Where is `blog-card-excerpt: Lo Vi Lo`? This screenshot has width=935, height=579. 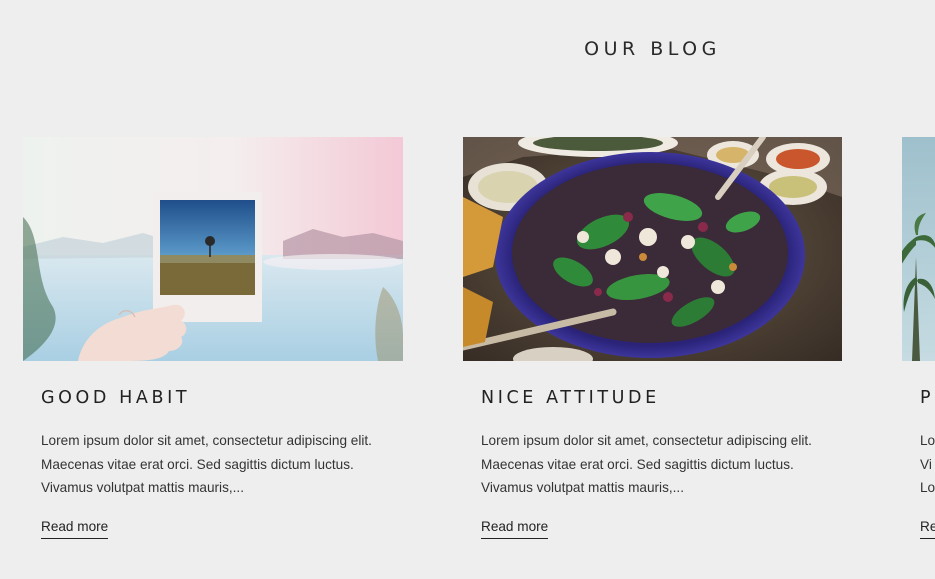 blog-card-excerpt: Lo Vi Lo is located at coordinates (927, 464).